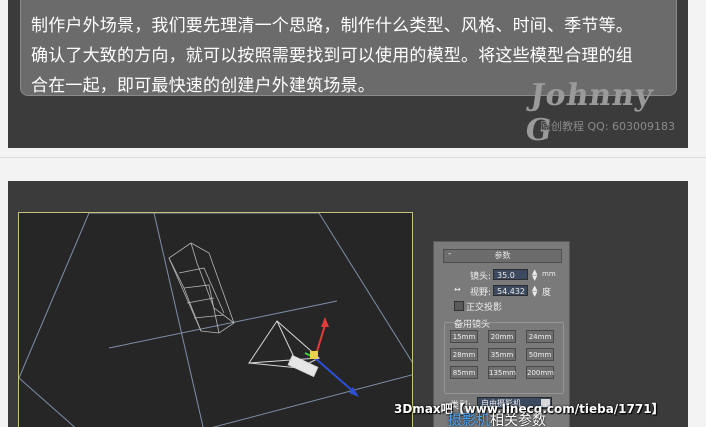 This screenshot has width=706, height=427. I want to click on parameters-rollout-header: - 参数, so click(502, 256).